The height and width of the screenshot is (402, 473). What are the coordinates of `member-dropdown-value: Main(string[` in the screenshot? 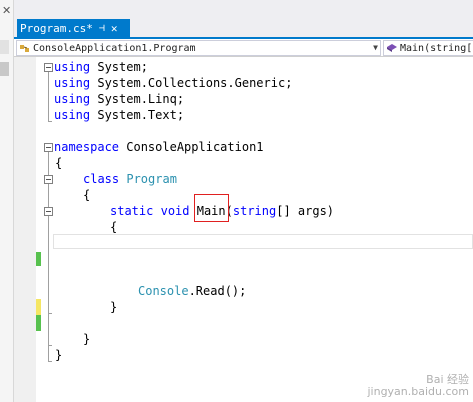 It's located at (436, 48).